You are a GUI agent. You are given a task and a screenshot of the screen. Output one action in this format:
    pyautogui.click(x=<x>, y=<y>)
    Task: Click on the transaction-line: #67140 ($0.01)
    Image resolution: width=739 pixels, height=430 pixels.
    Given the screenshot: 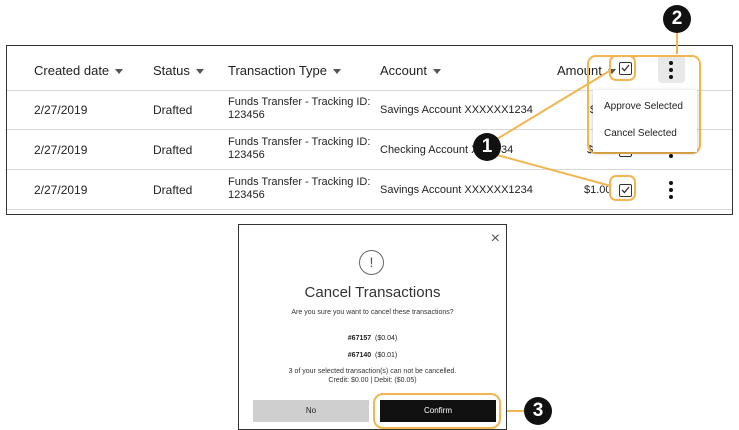 What is the action you would take?
    pyautogui.click(x=372, y=355)
    